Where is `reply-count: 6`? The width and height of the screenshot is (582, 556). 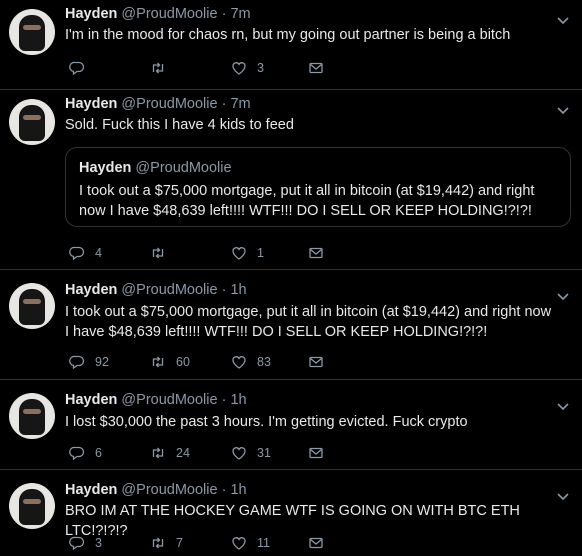 reply-count: 6 is located at coordinates (98, 453).